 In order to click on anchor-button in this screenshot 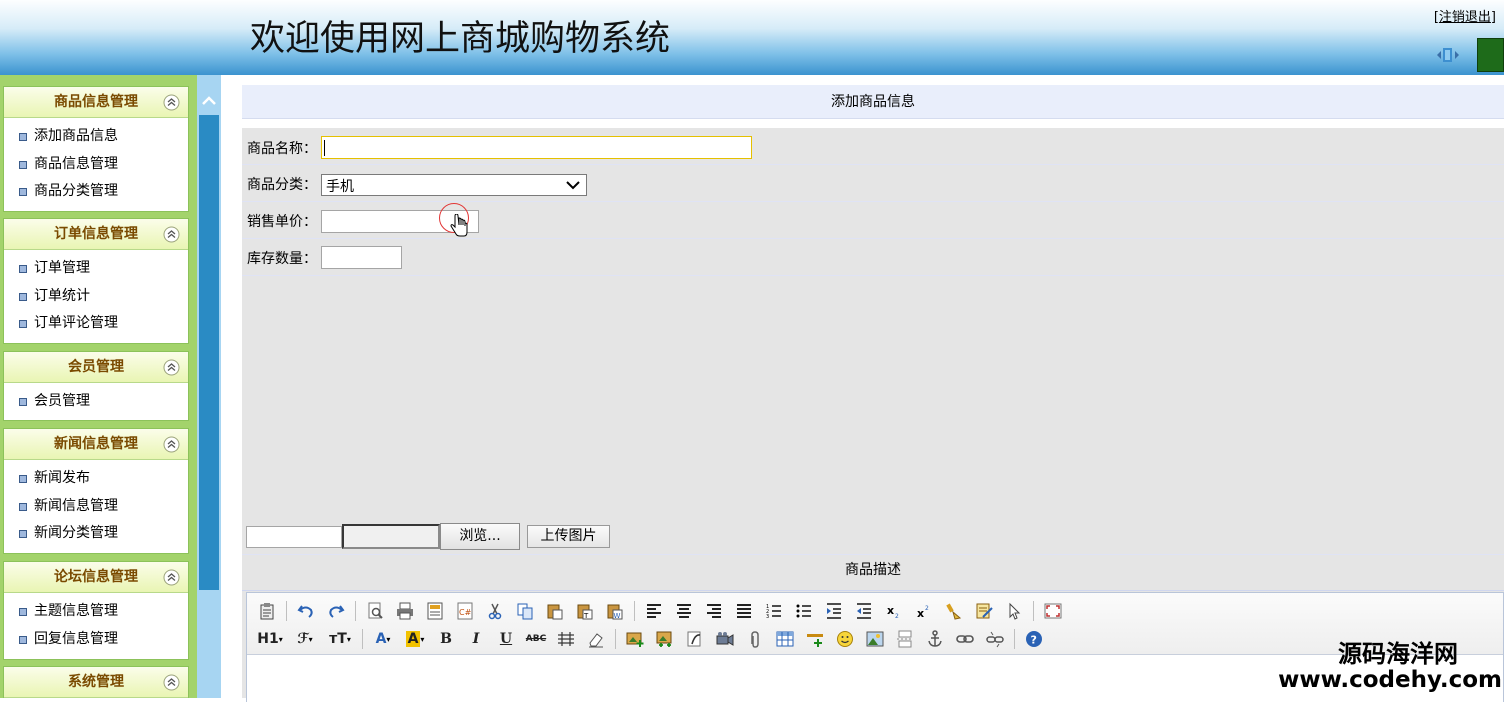, I will do `click(935, 639)`.